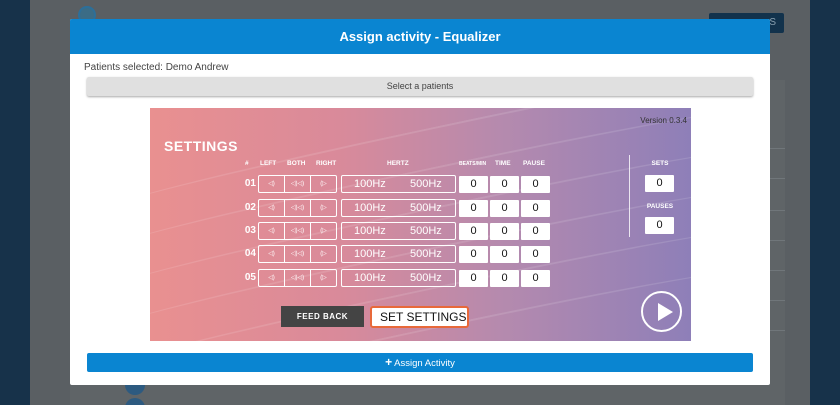 The image size is (840, 405). Describe the element at coordinates (268, 163) in the screenshot. I see `header-left: LEFT` at that location.